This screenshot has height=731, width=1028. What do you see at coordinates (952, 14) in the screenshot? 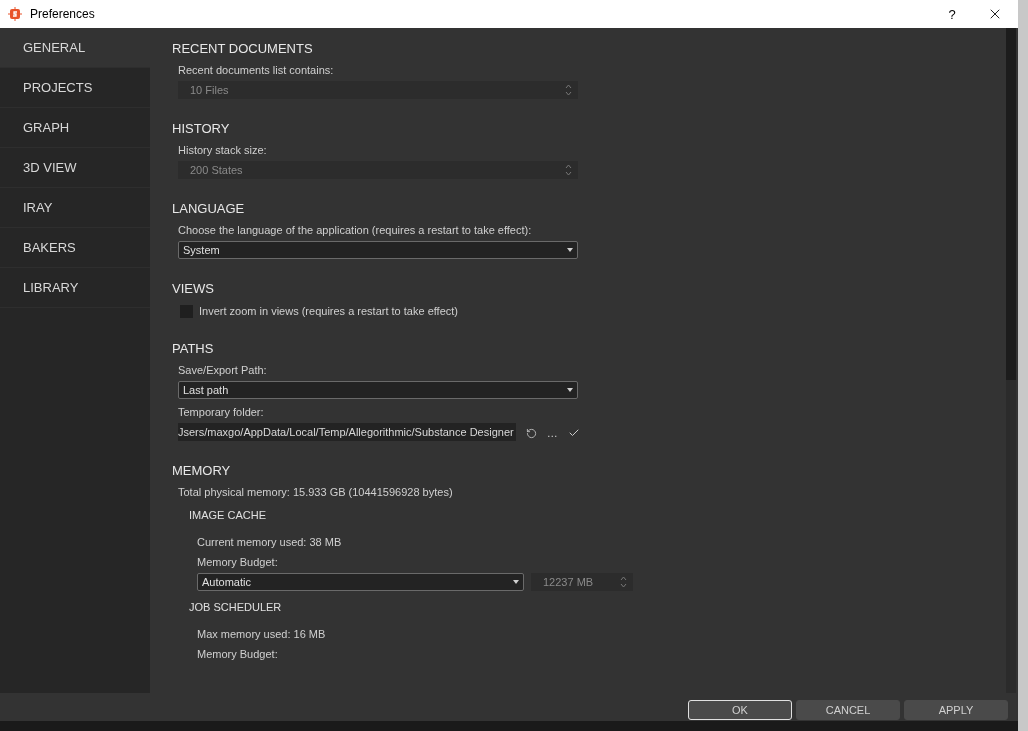
I see `help-button: ?` at bounding box center [952, 14].